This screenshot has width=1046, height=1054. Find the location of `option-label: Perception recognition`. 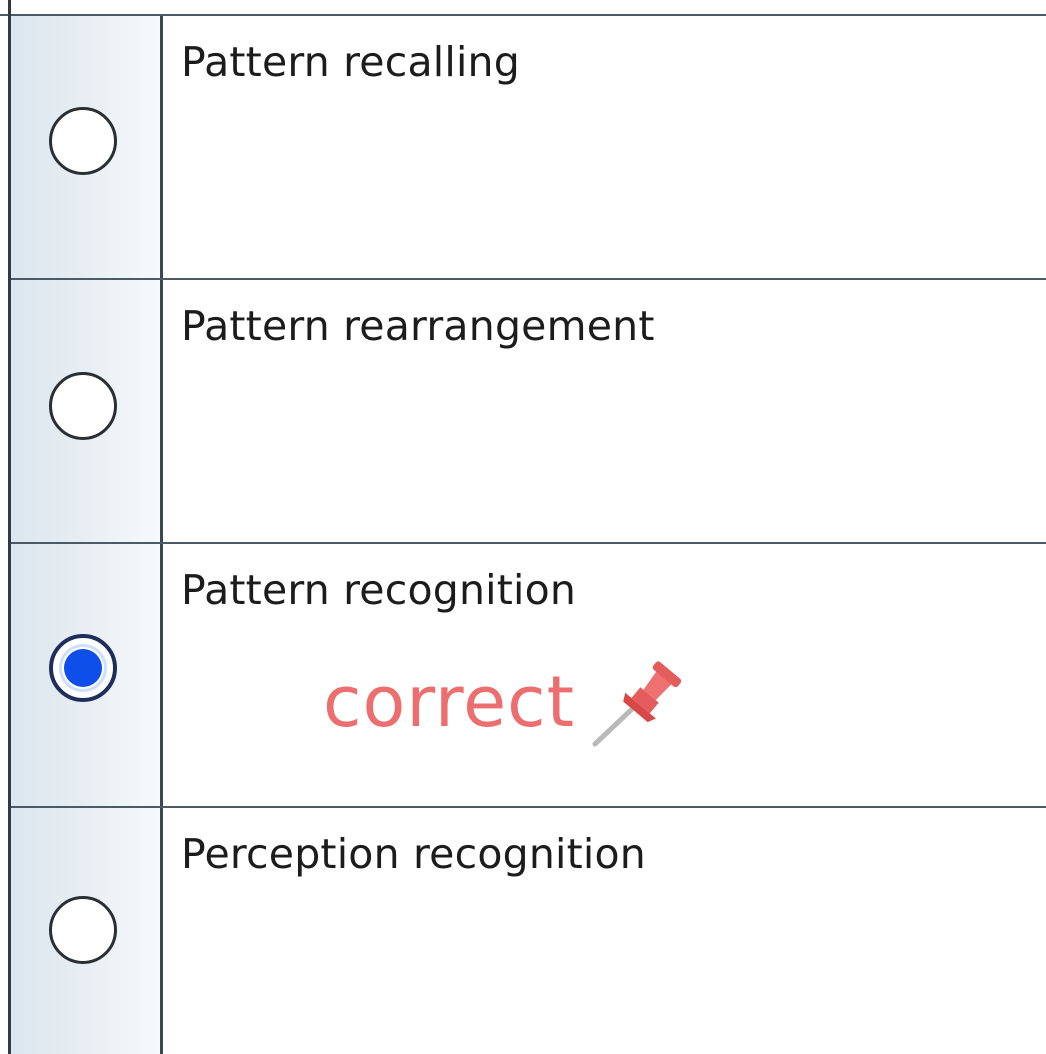

option-label: Perception recognition is located at coordinates (413, 854).